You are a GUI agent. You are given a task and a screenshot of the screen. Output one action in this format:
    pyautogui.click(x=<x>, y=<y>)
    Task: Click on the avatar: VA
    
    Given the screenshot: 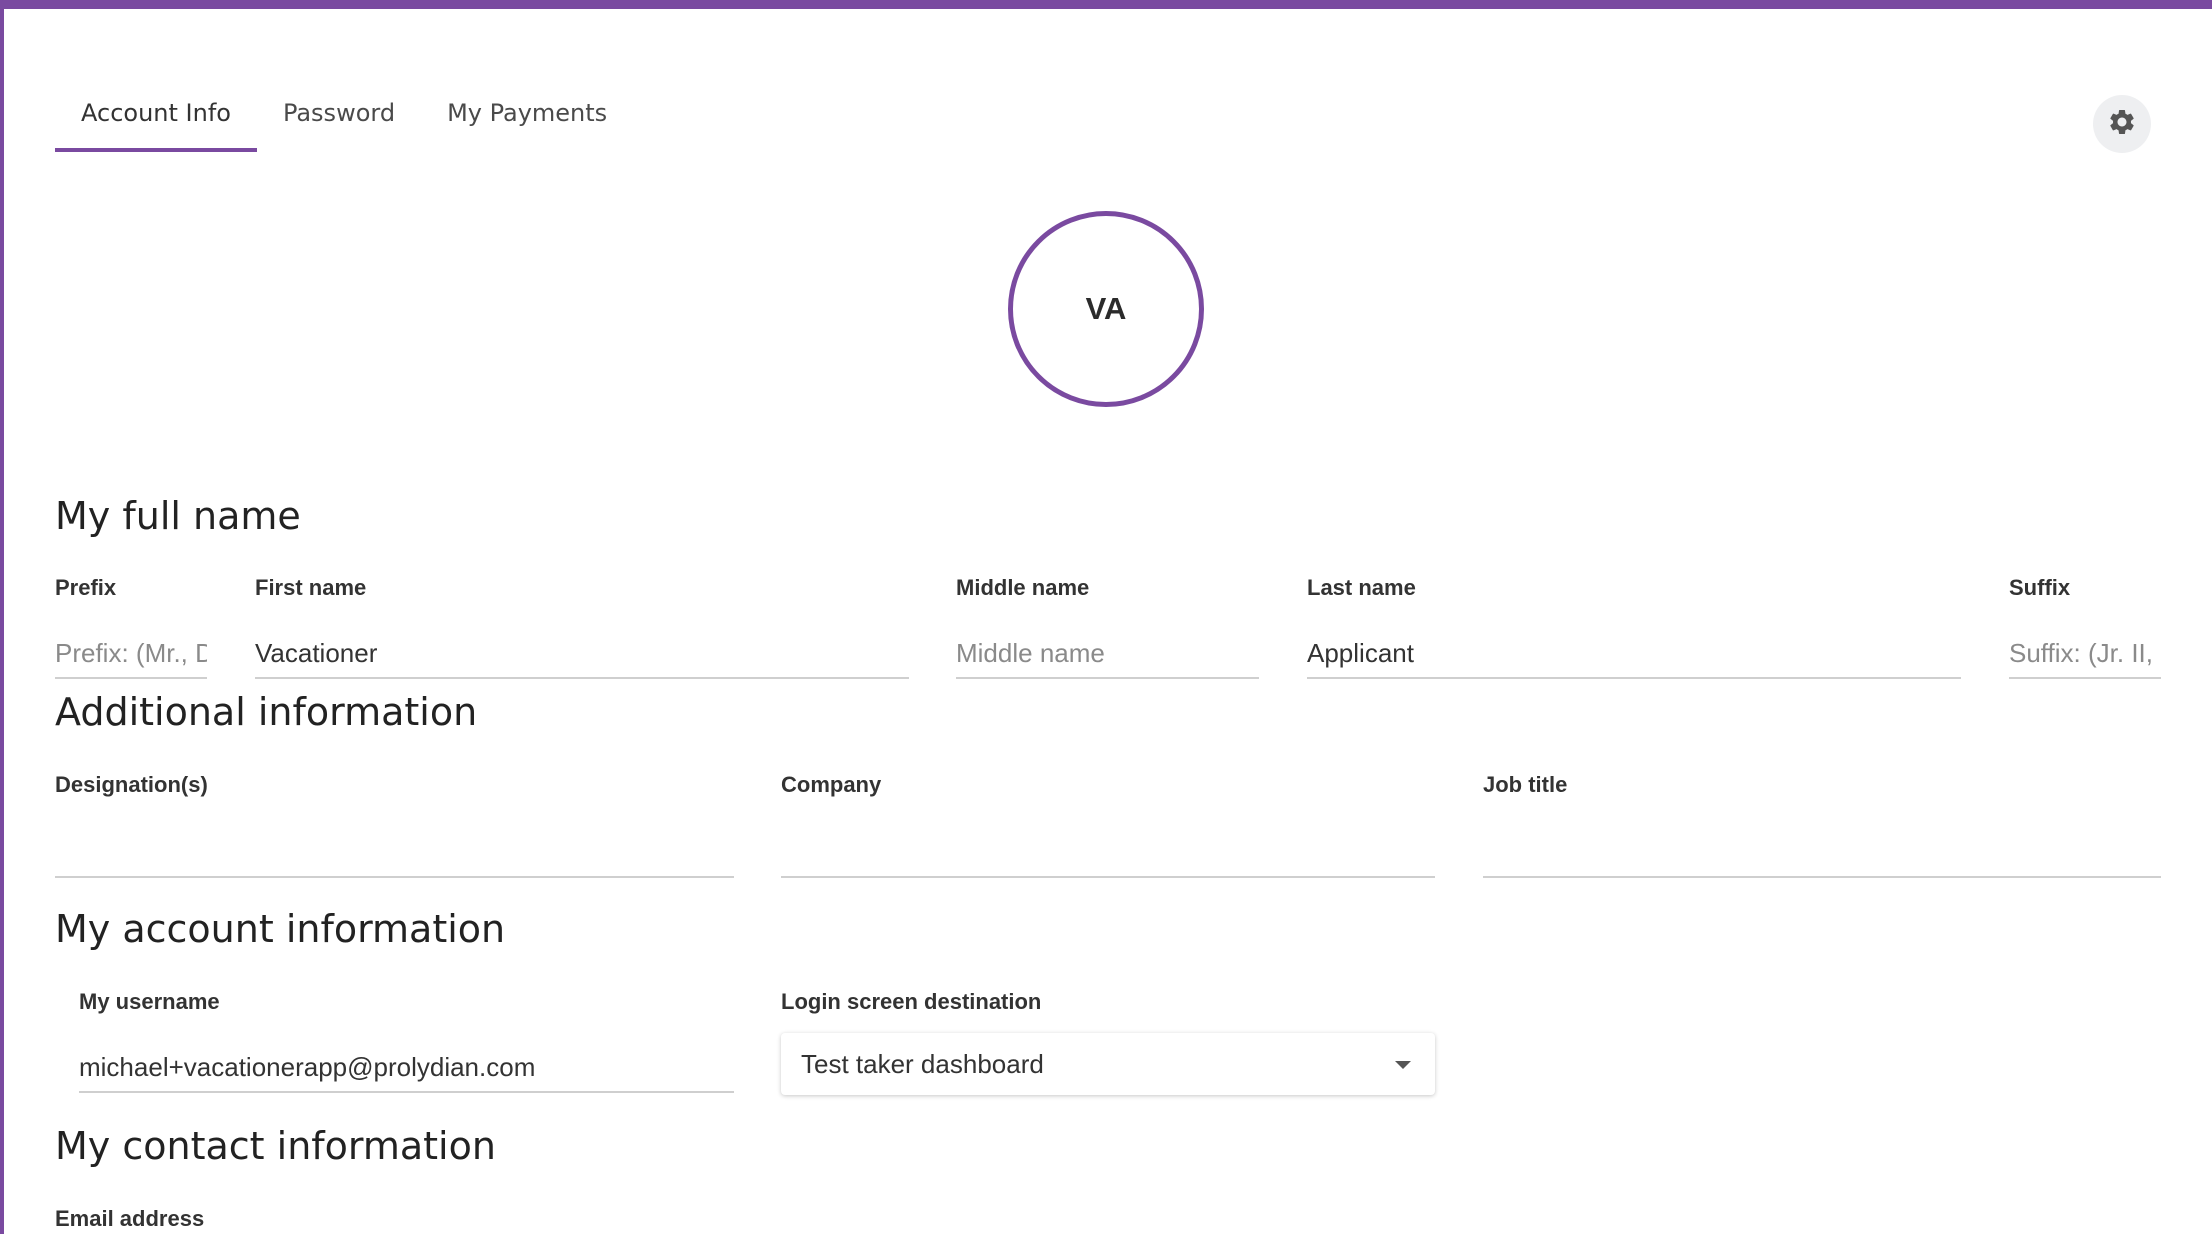 What is the action you would take?
    pyautogui.click(x=1106, y=309)
    